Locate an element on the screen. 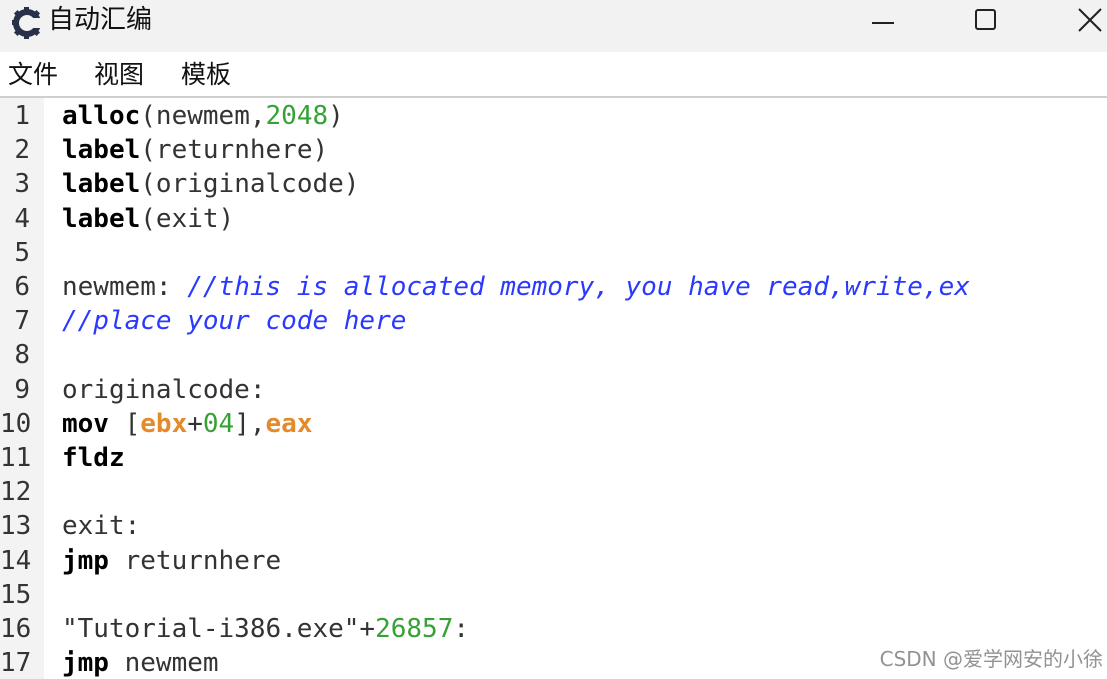 The height and width of the screenshot is (679, 1107). minimize-button is located at coordinates (883, 20).